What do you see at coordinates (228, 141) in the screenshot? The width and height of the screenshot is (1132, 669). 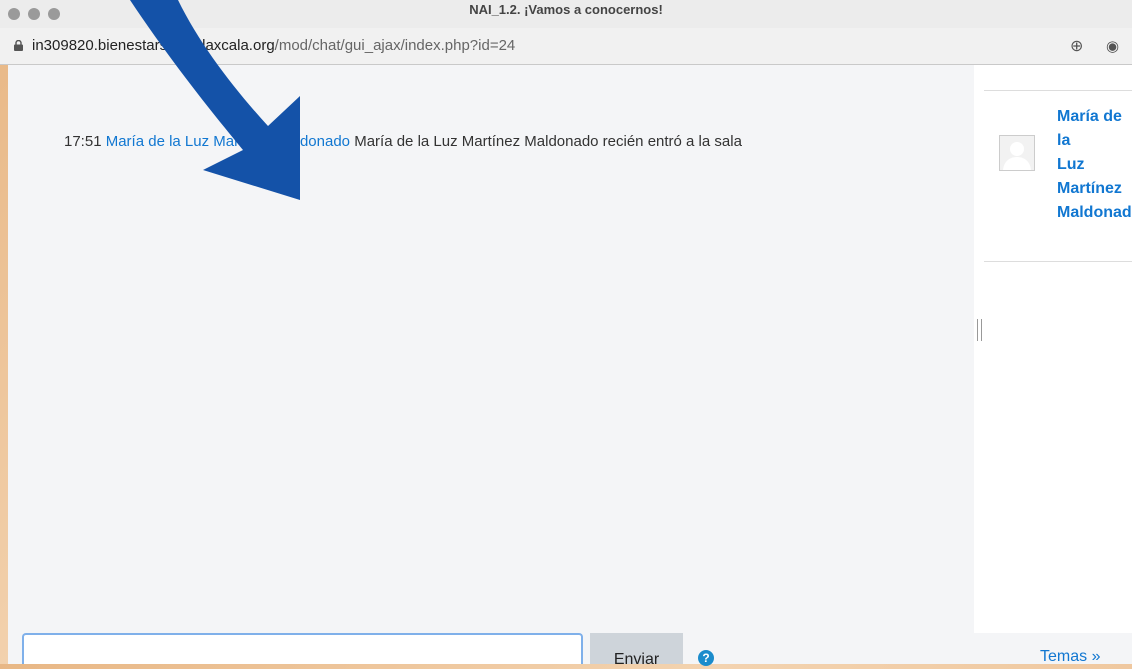 I see `message-author-link: María de la Luz Martínez Maldonado` at bounding box center [228, 141].